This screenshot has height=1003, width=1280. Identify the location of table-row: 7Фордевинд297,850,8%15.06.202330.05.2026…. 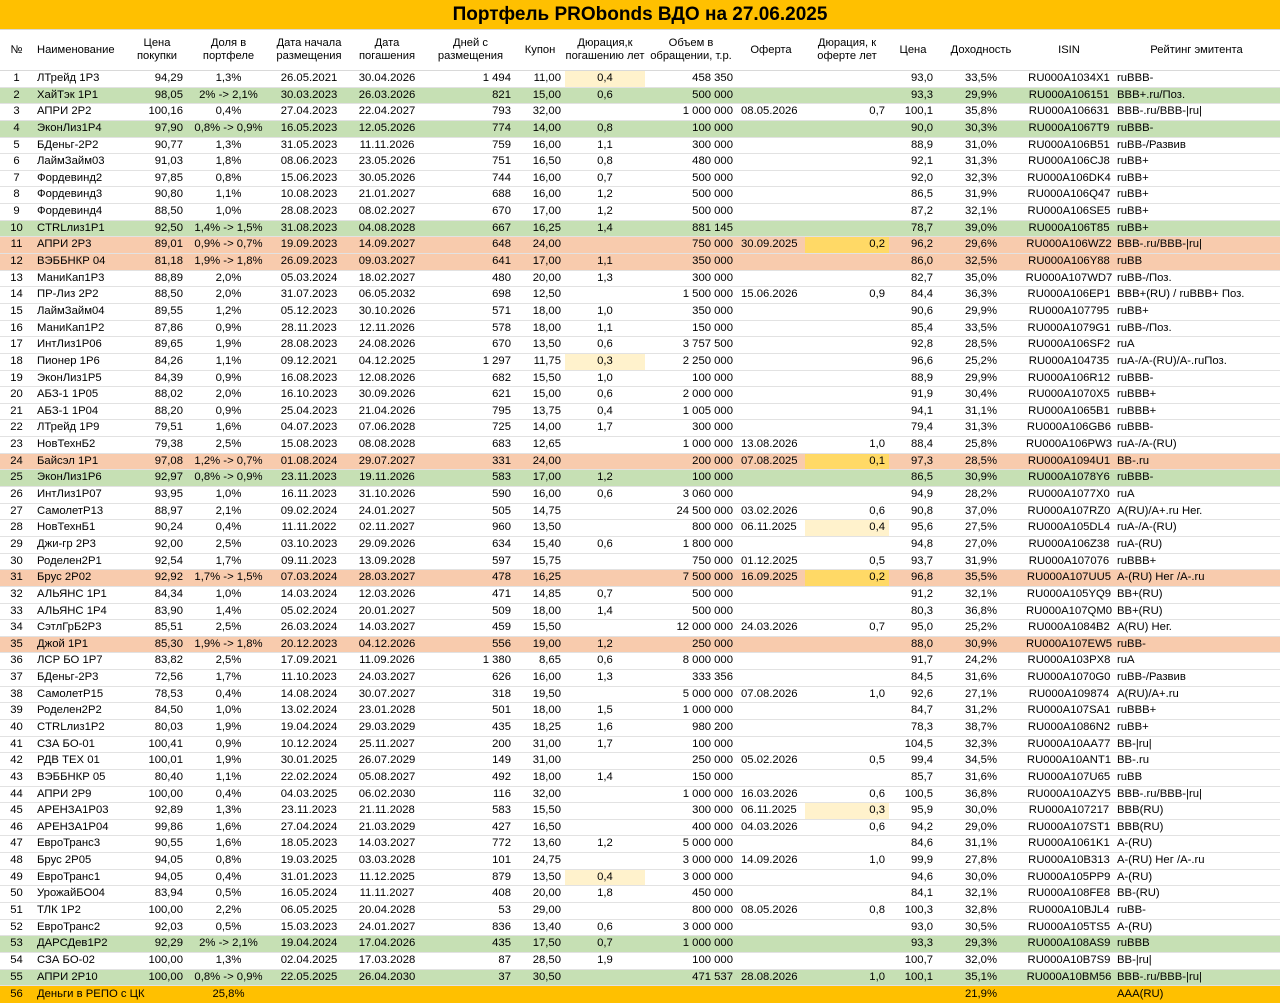
(640, 178).